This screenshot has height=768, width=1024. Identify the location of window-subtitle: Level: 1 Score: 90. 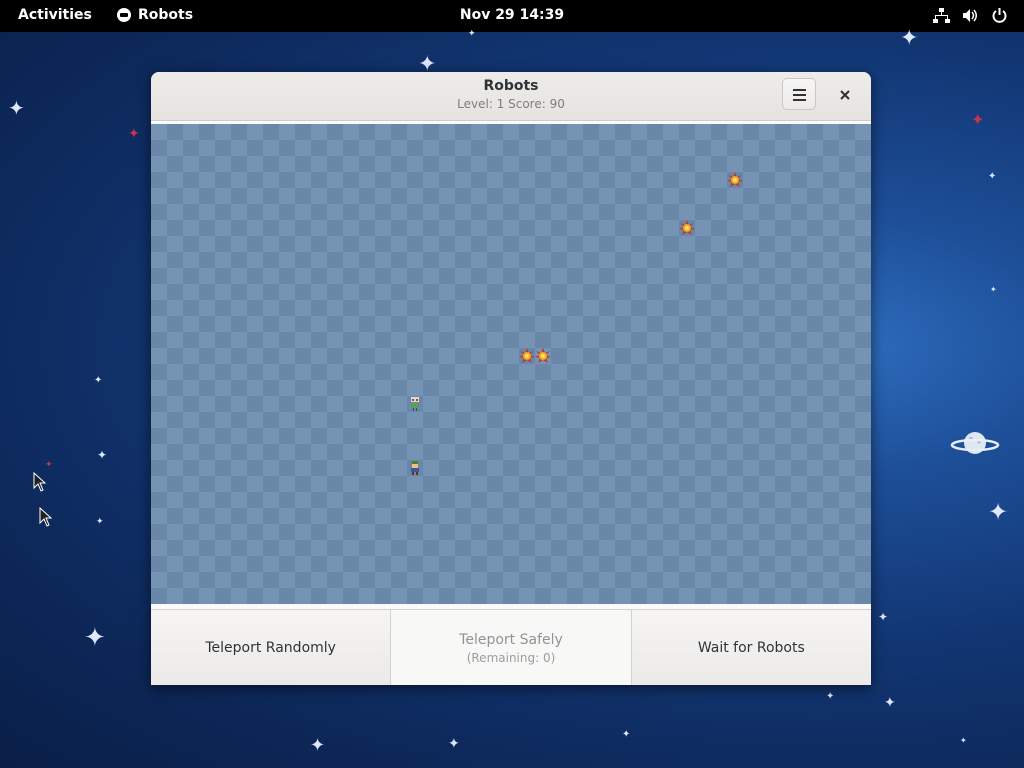
(511, 104).